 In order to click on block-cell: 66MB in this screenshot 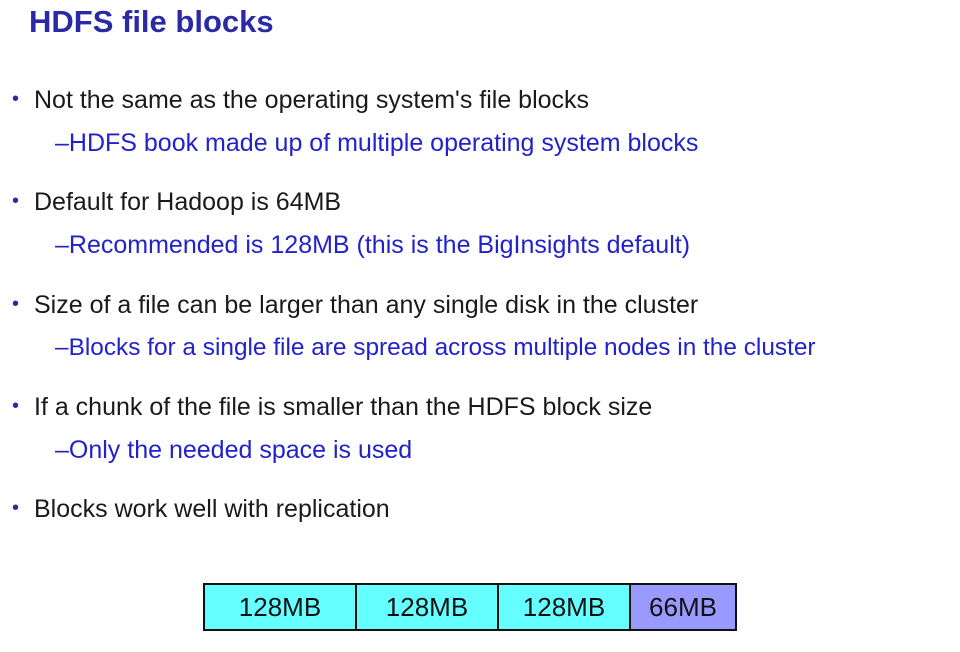, I will do `click(683, 607)`.